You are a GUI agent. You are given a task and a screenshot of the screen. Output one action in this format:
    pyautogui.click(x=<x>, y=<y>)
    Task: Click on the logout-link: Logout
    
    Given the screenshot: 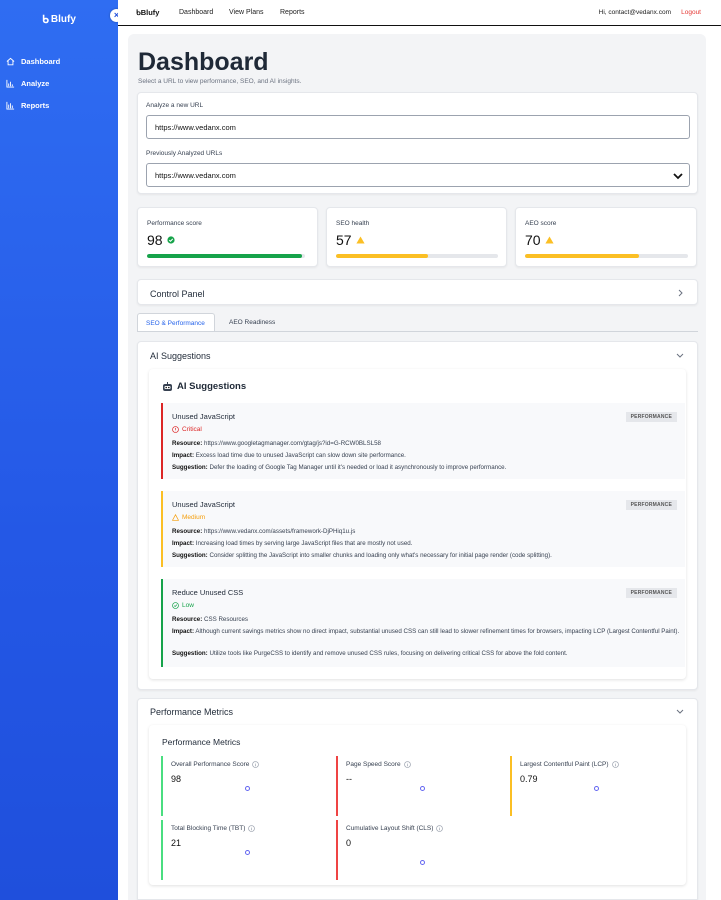 What is the action you would take?
    pyautogui.click(x=691, y=12)
    